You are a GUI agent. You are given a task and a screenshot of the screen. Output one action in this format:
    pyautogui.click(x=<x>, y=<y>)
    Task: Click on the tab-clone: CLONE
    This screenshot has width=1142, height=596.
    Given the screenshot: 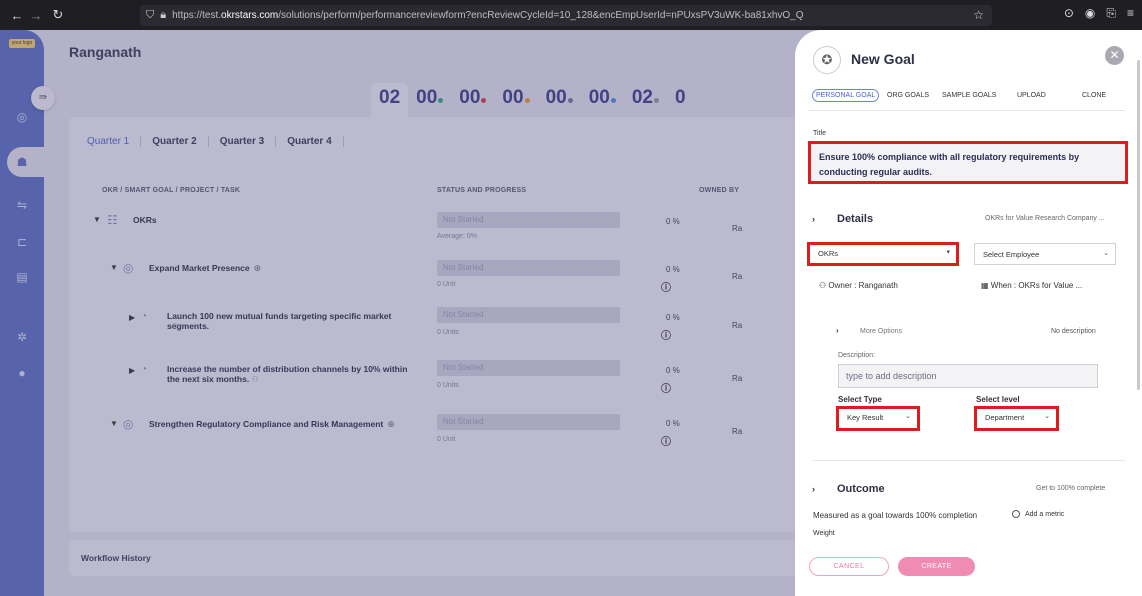 What is the action you would take?
    pyautogui.click(x=1094, y=95)
    